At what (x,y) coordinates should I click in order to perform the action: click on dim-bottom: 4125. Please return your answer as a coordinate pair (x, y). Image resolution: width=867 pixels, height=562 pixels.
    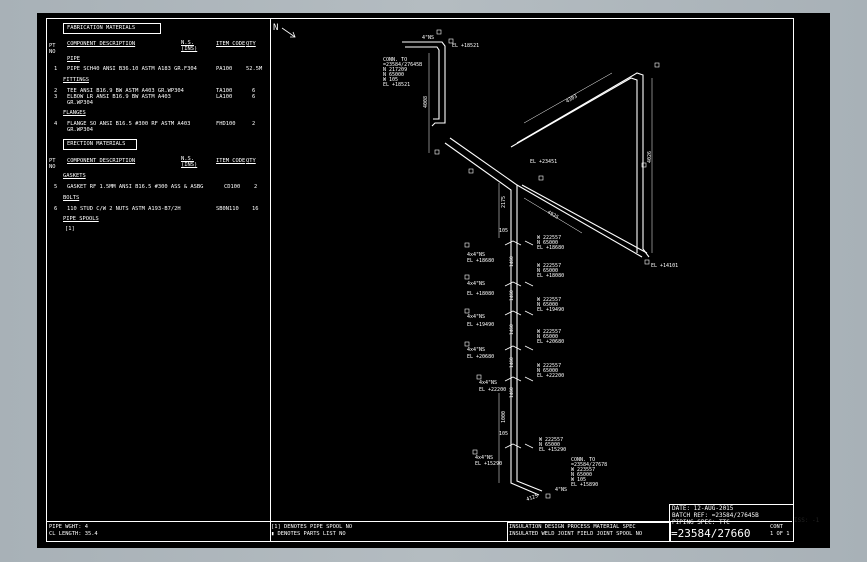
    Looking at the image, I should click on (532, 498).